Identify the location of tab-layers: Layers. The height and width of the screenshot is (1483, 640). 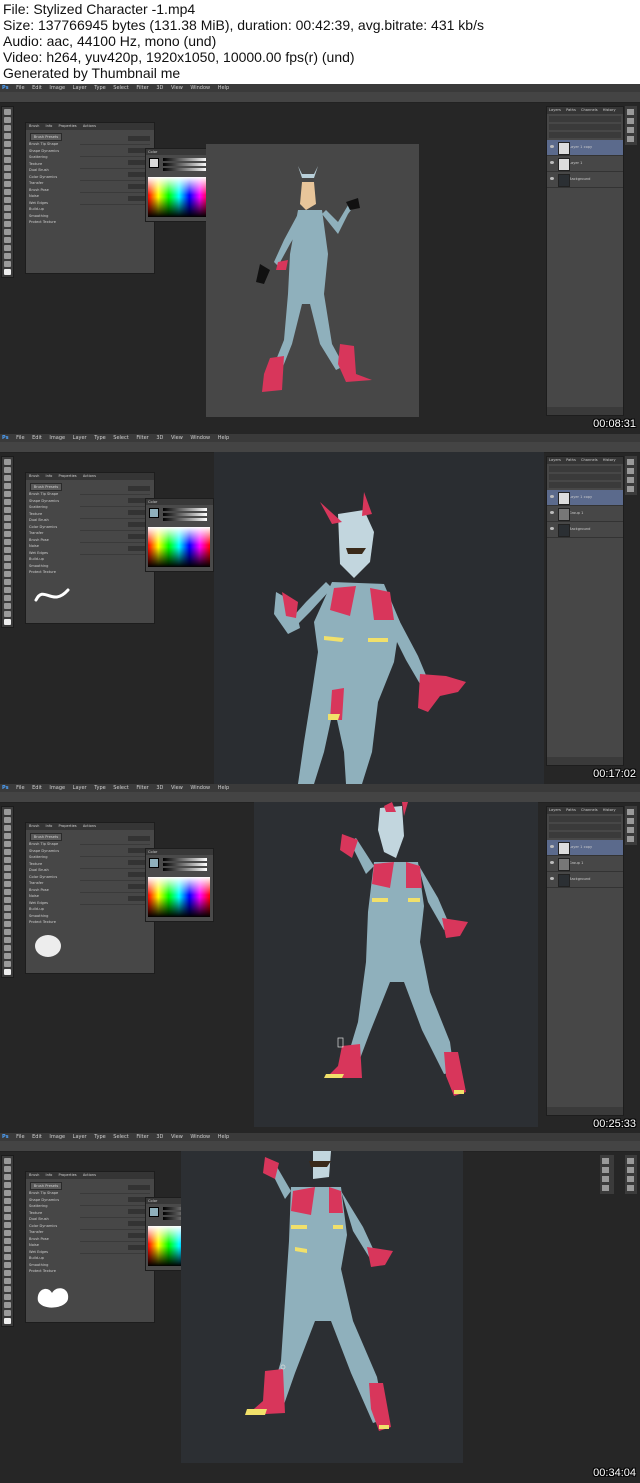
(555, 460).